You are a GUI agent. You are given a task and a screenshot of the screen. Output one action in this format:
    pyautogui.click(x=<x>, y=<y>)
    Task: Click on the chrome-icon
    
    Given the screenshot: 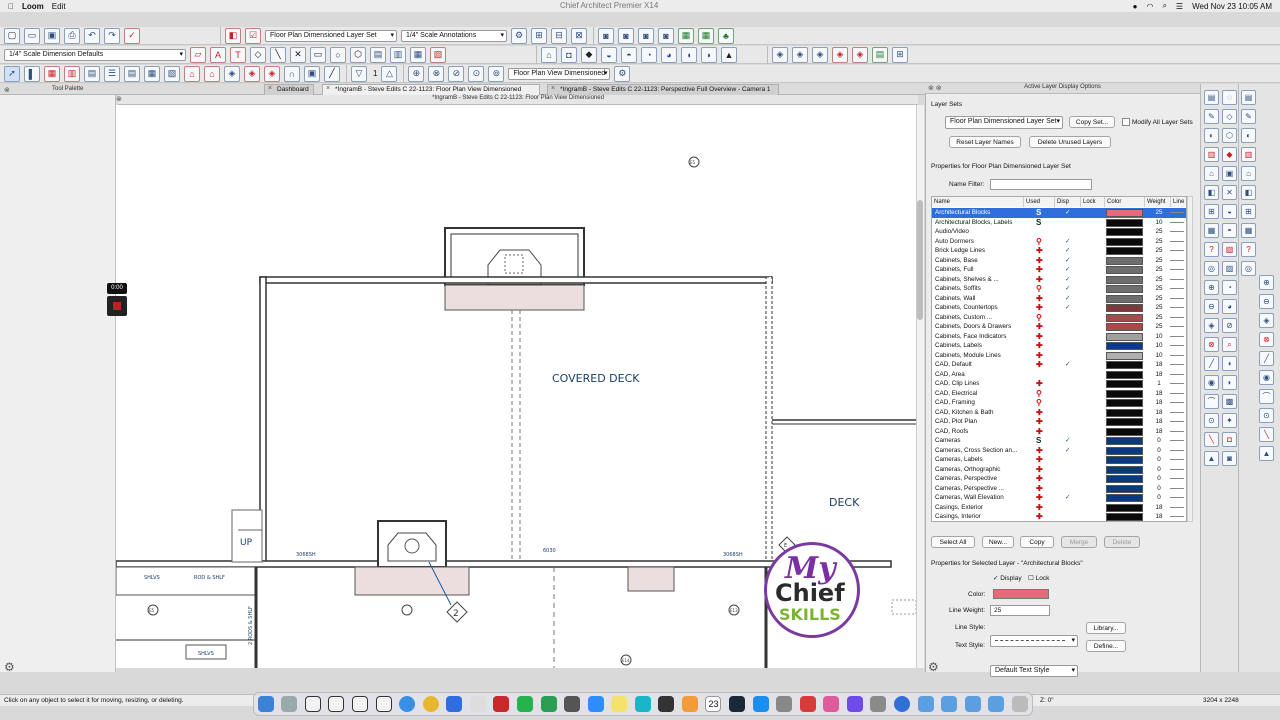 What is the action you would take?
    pyautogui.click(x=430, y=704)
    